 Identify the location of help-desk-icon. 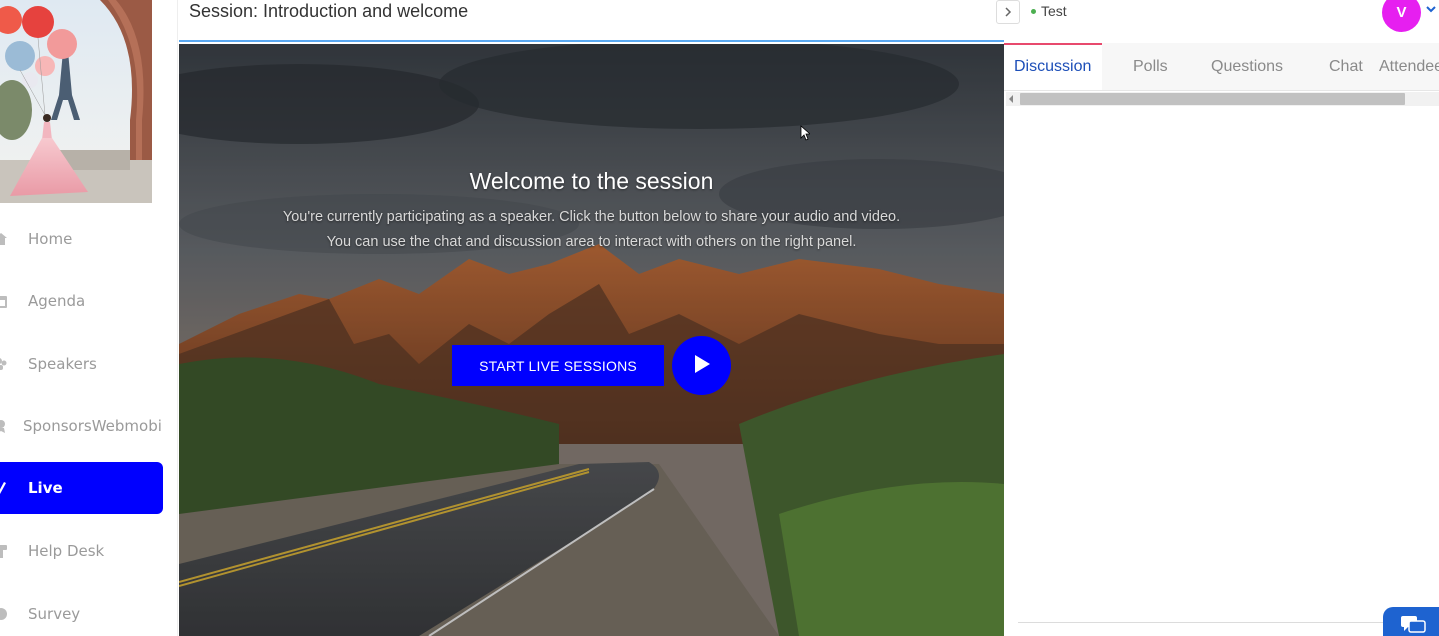
(4, 551).